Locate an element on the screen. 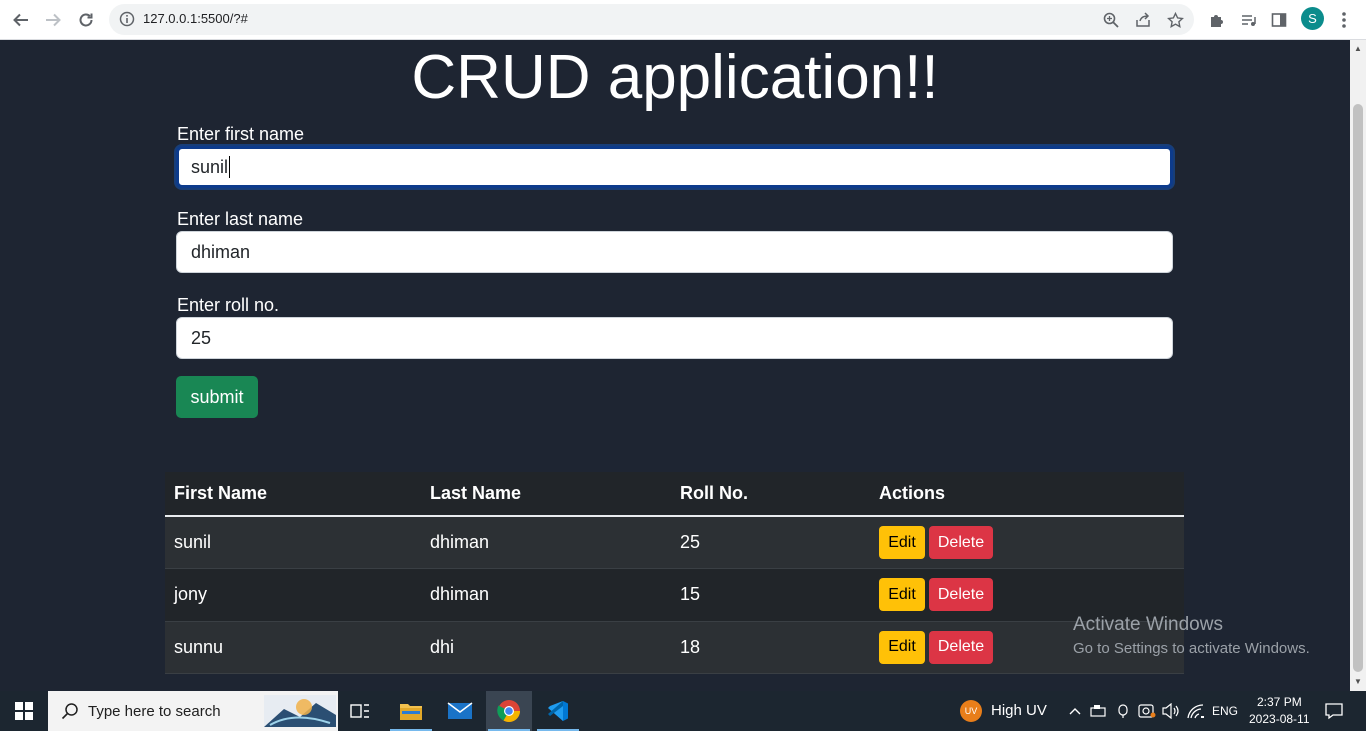 The image size is (1366, 731). url-text: 127.0.0.1:5500/?# is located at coordinates (195, 18).